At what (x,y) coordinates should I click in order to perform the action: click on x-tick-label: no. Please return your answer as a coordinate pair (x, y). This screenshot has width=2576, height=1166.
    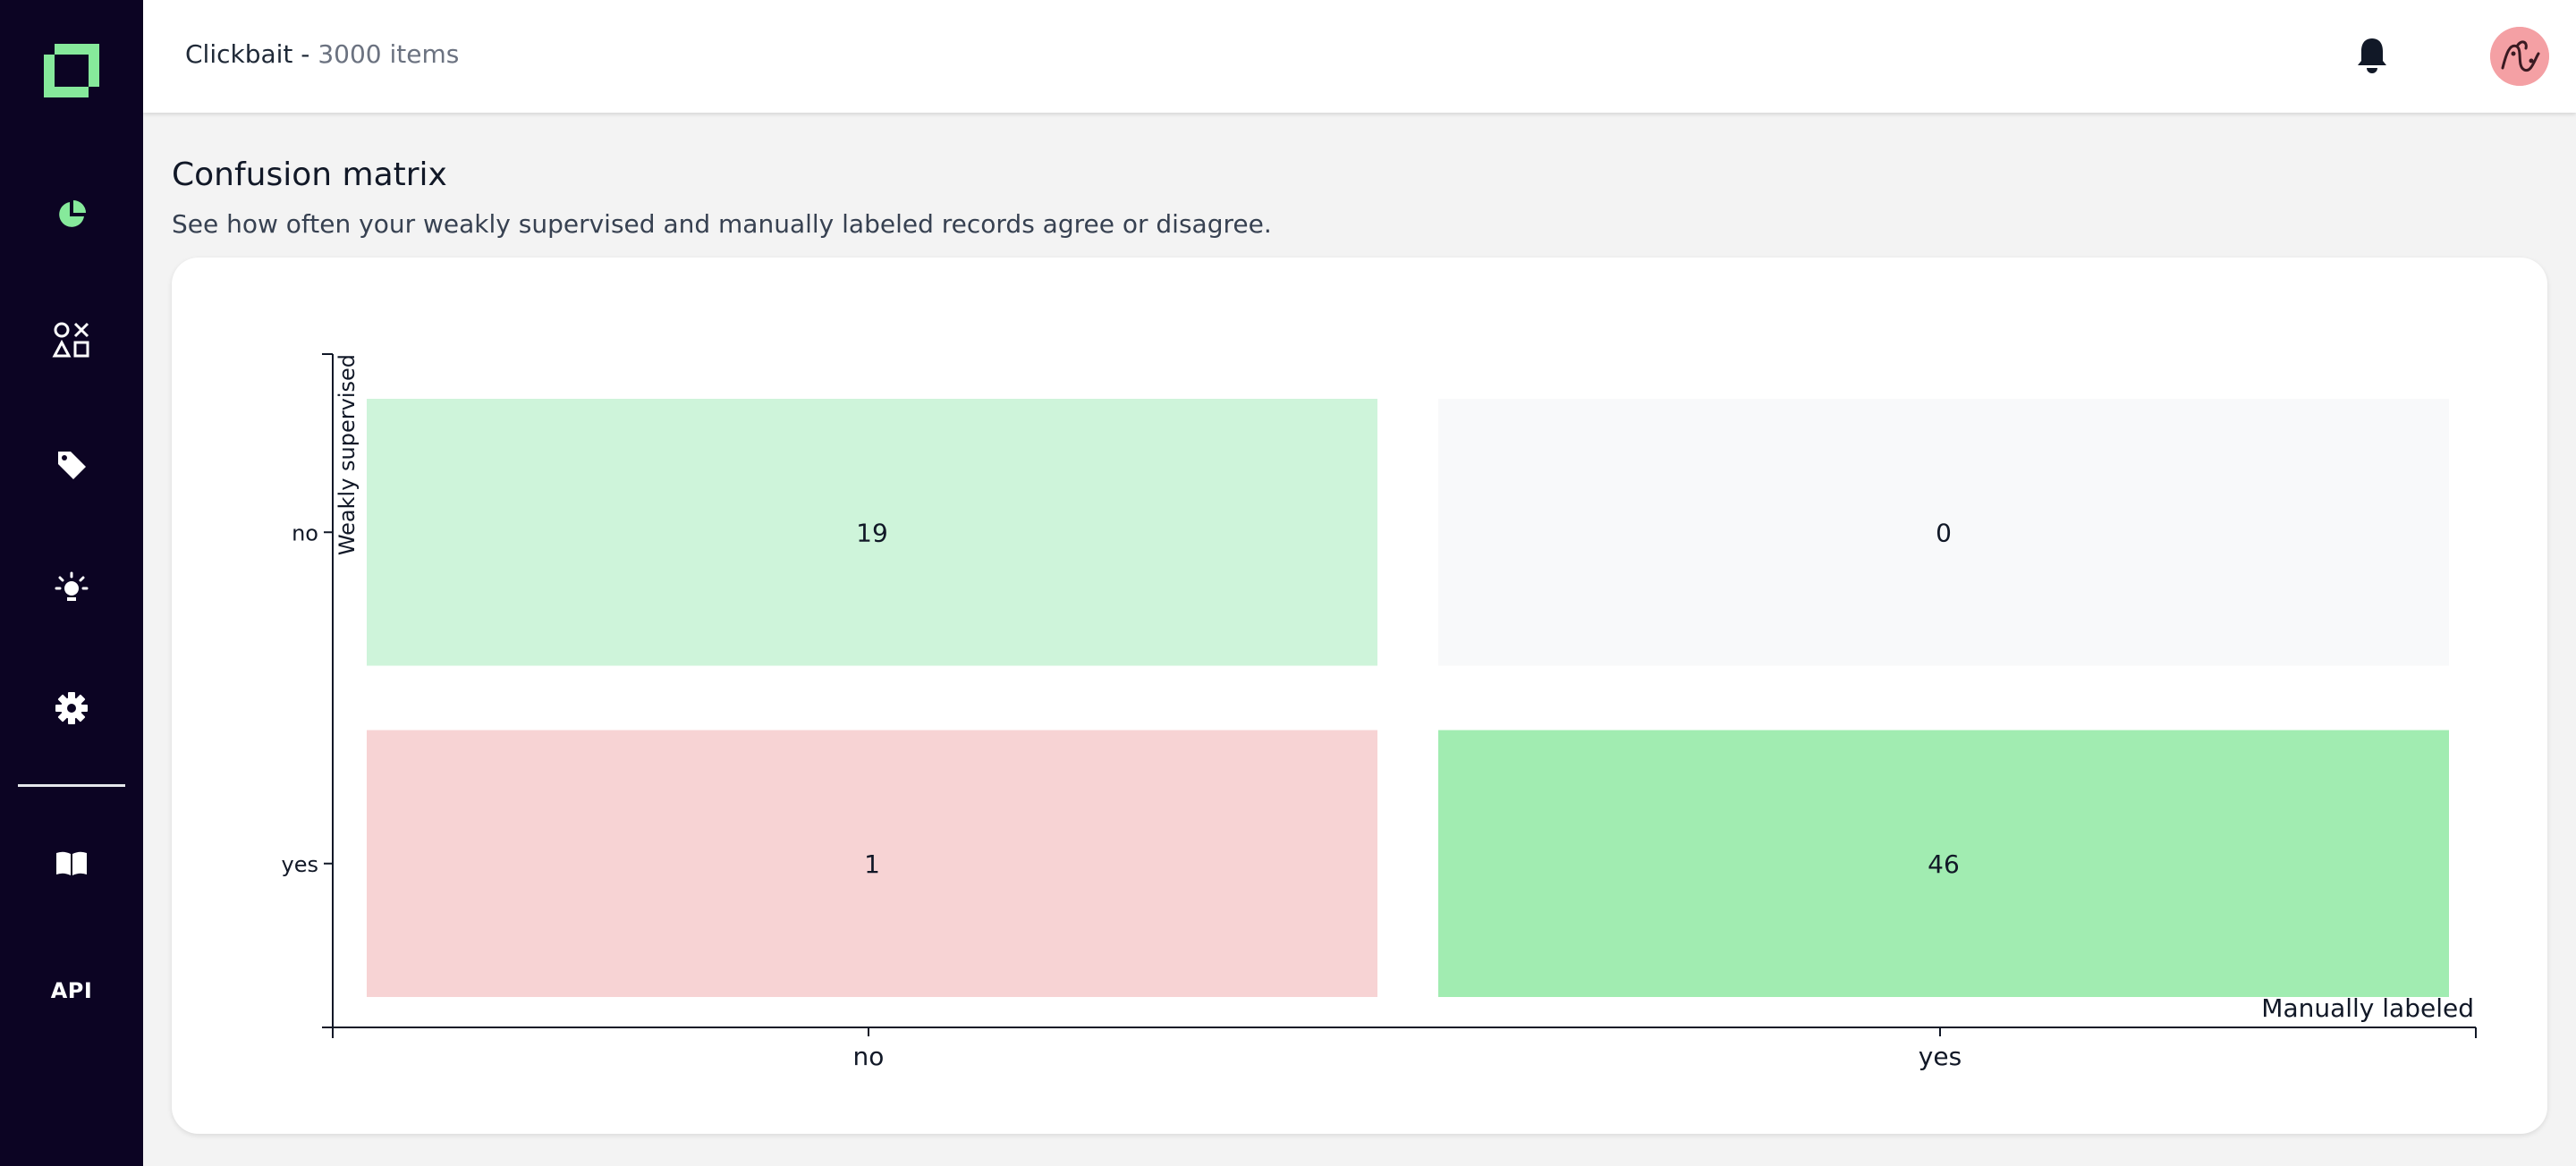
    Looking at the image, I should click on (869, 1056).